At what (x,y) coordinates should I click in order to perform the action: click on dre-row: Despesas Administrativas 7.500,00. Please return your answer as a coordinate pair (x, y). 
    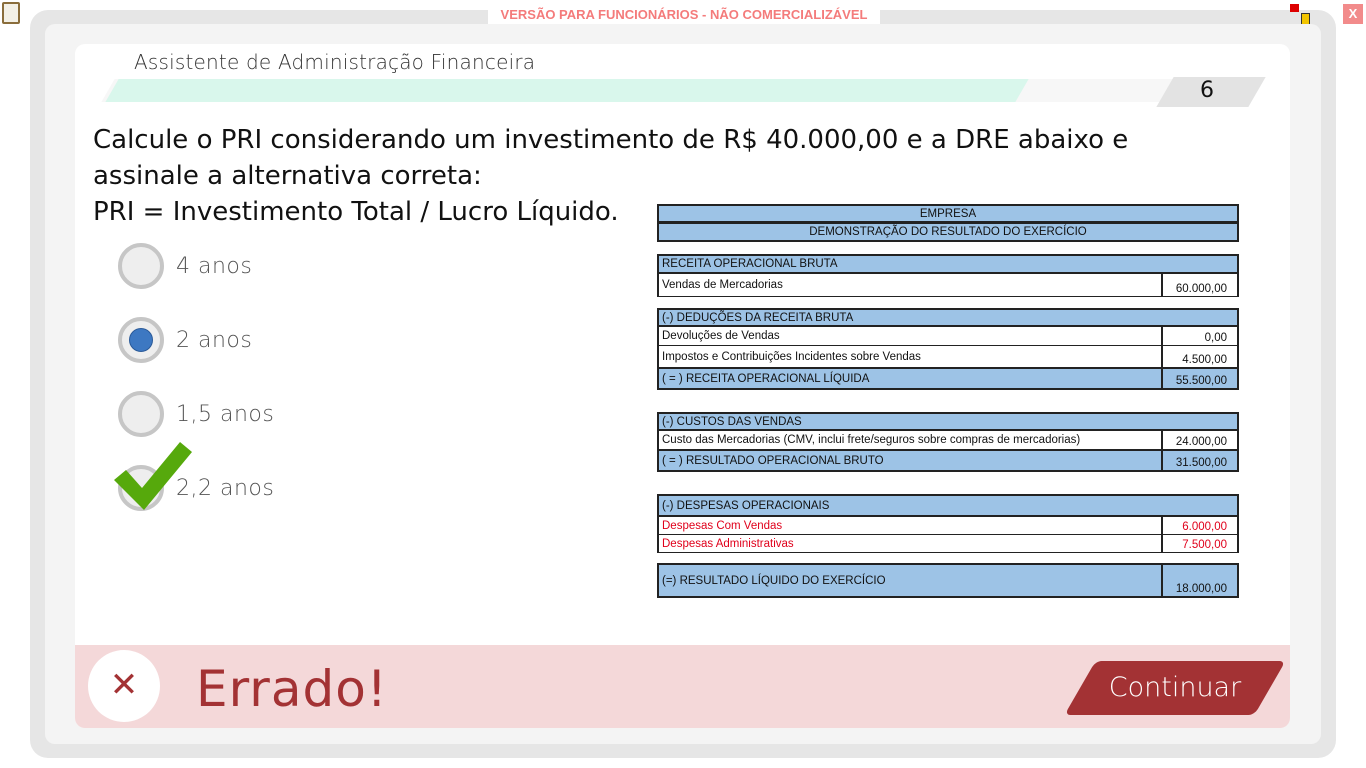
    Looking at the image, I should click on (948, 543).